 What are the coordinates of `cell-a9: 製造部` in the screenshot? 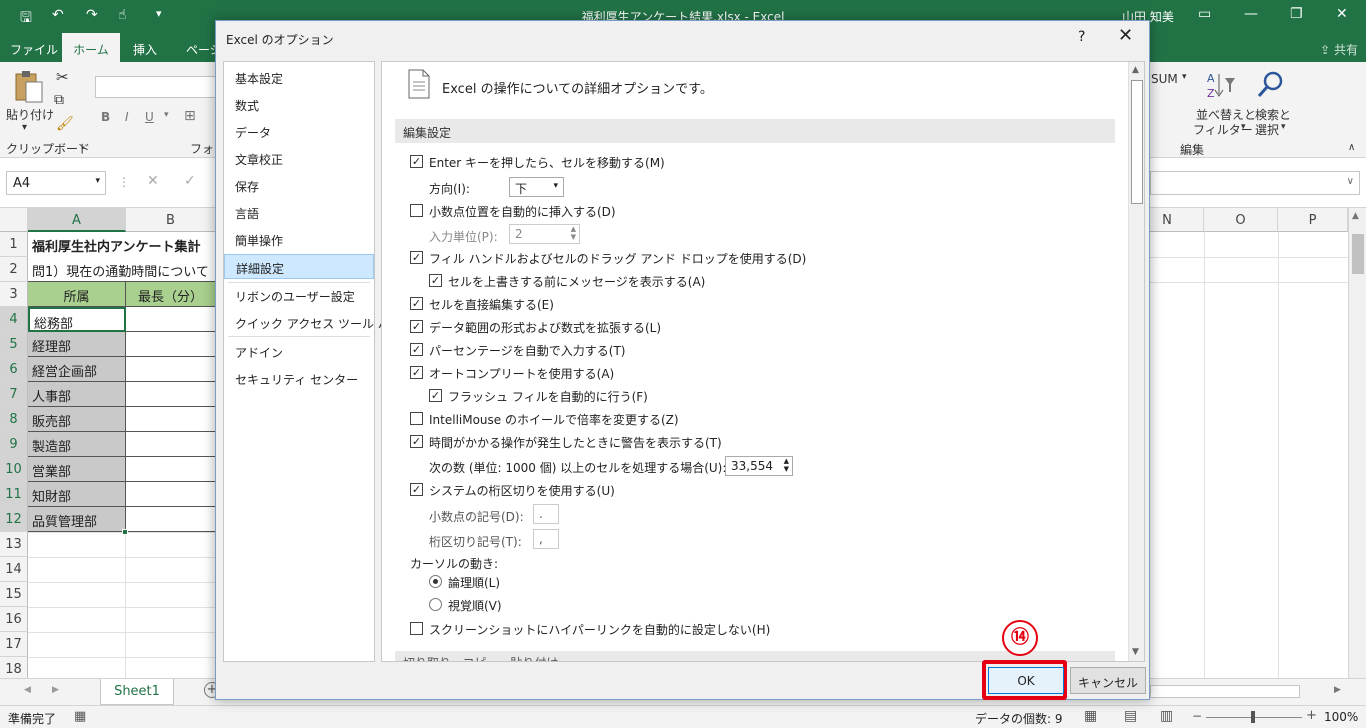 It's located at (77, 444).